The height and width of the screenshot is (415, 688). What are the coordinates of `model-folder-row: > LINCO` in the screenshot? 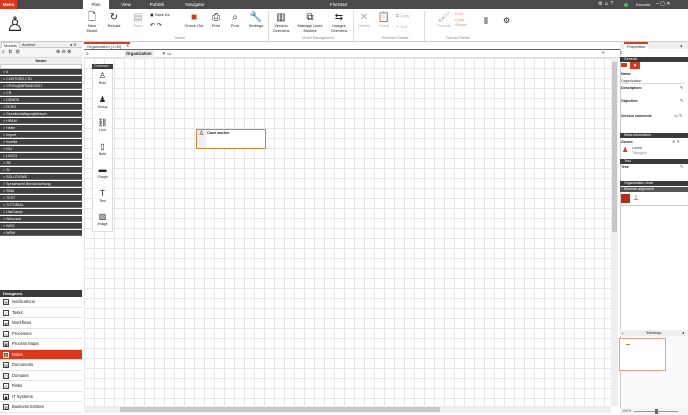 It's located at (41, 156).